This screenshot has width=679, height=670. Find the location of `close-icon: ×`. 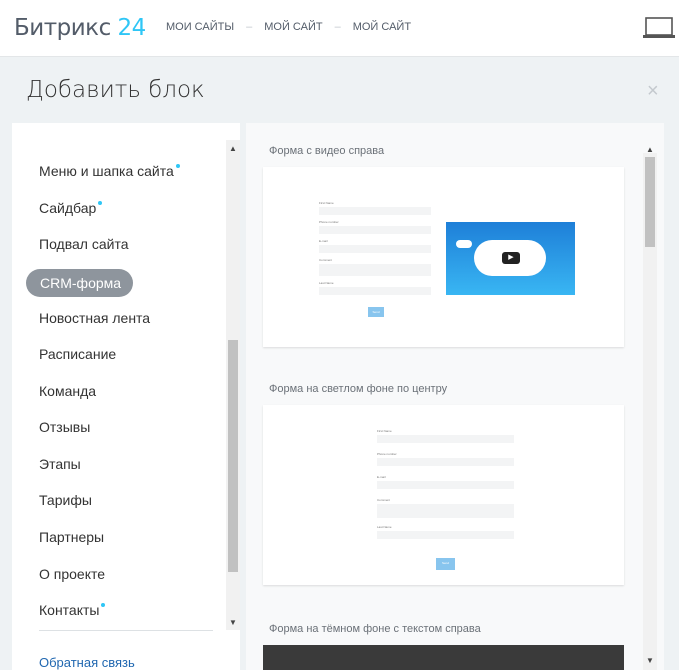

close-icon: × is located at coordinates (653, 91).